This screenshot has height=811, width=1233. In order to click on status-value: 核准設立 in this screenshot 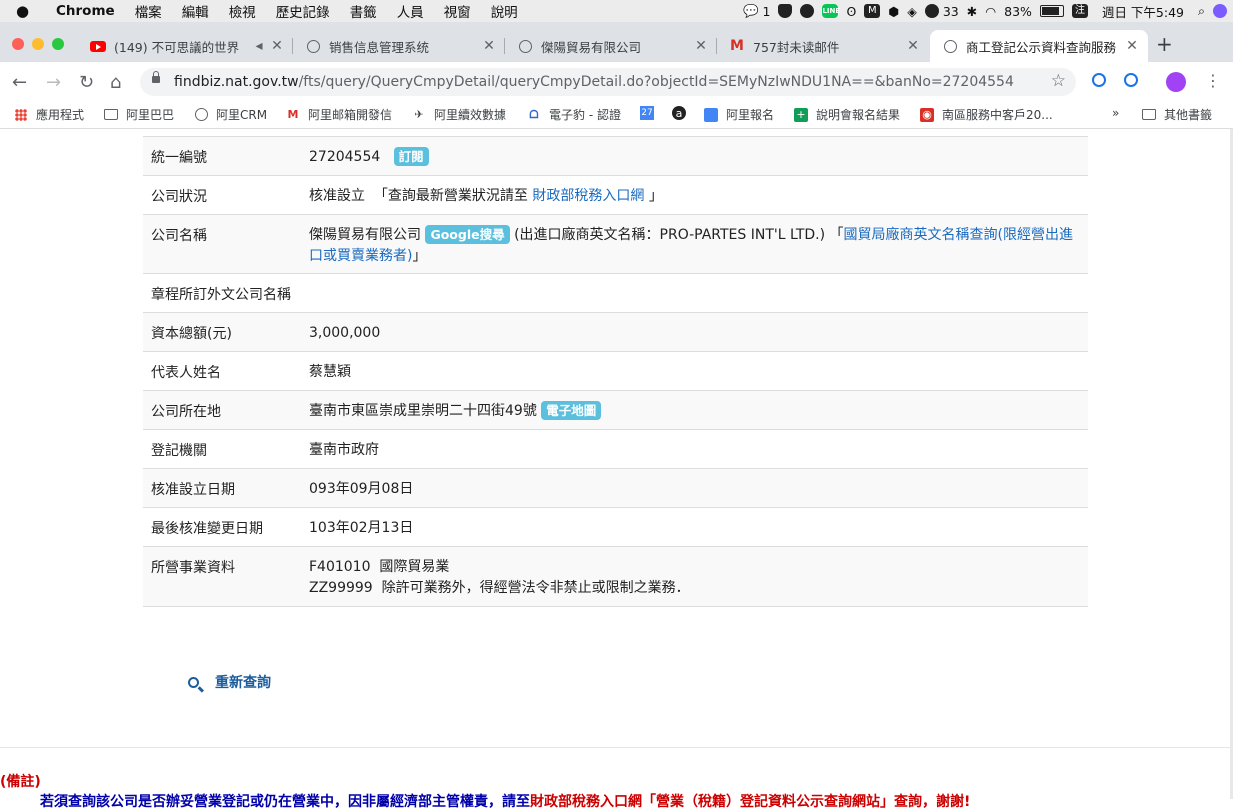, I will do `click(337, 196)`.